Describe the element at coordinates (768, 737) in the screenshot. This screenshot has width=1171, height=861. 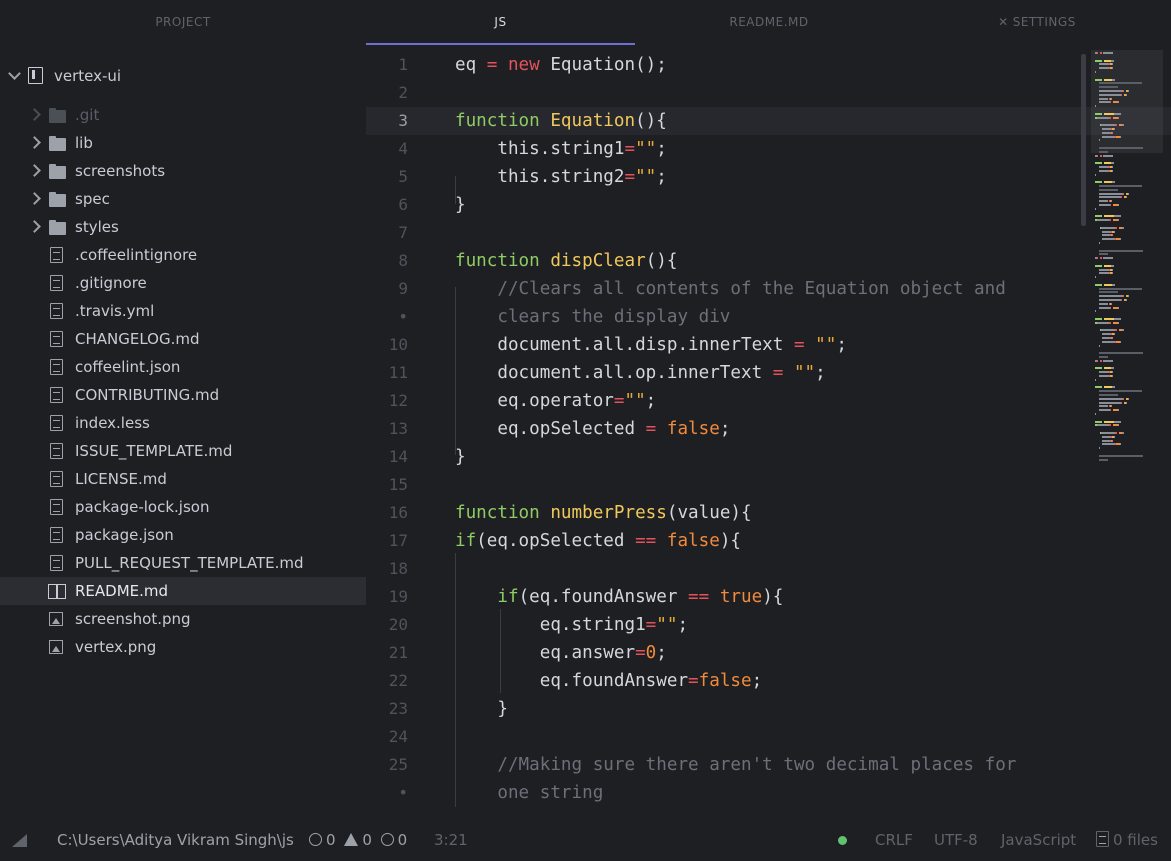
I see `code-line: 24` at that location.